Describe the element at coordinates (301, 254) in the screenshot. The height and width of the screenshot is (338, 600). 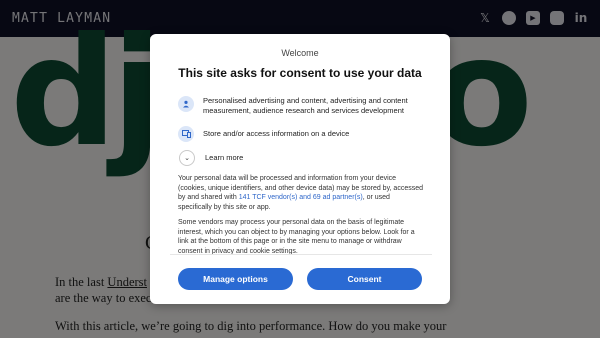
I see `divider` at that location.